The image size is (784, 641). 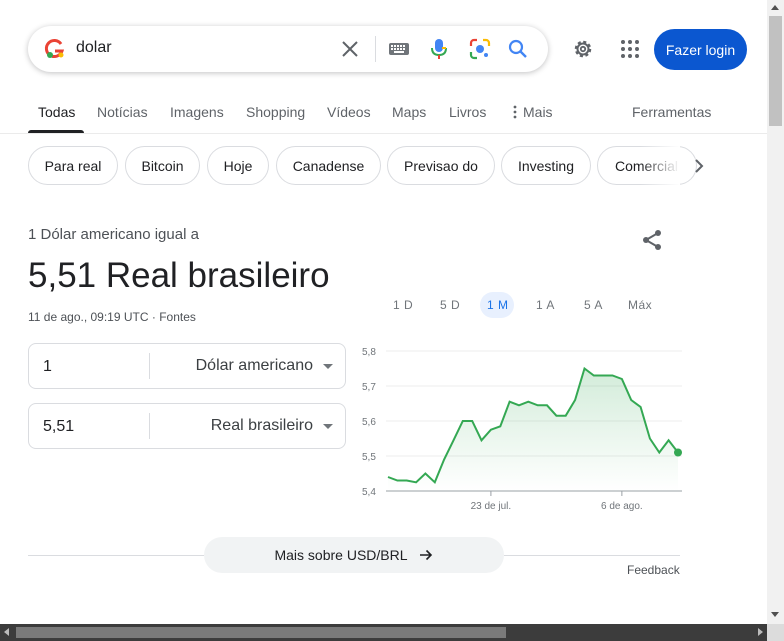 I want to click on chevron-right-icon, so click(x=699, y=166).